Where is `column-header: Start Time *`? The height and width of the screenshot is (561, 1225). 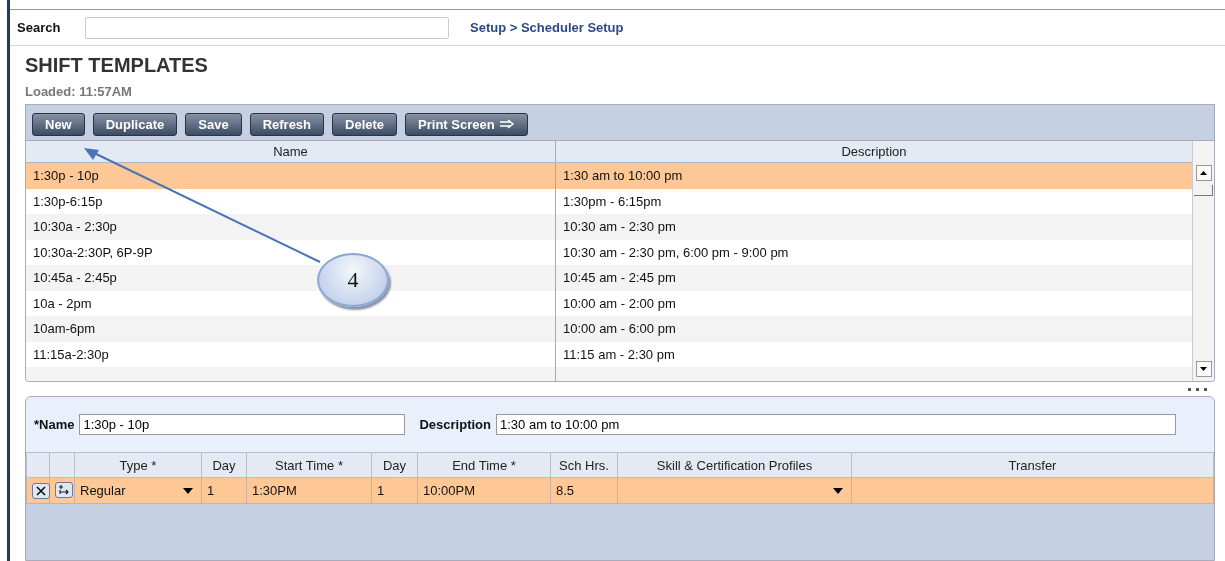
column-header: Start Time * is located at coordinates (309, 465).